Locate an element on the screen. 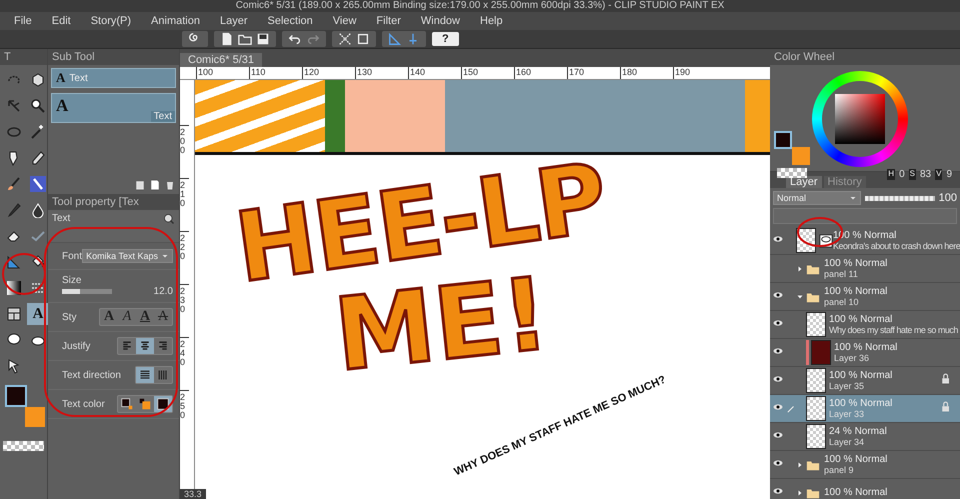  field-label: Font is located at coordinates (72, 256).